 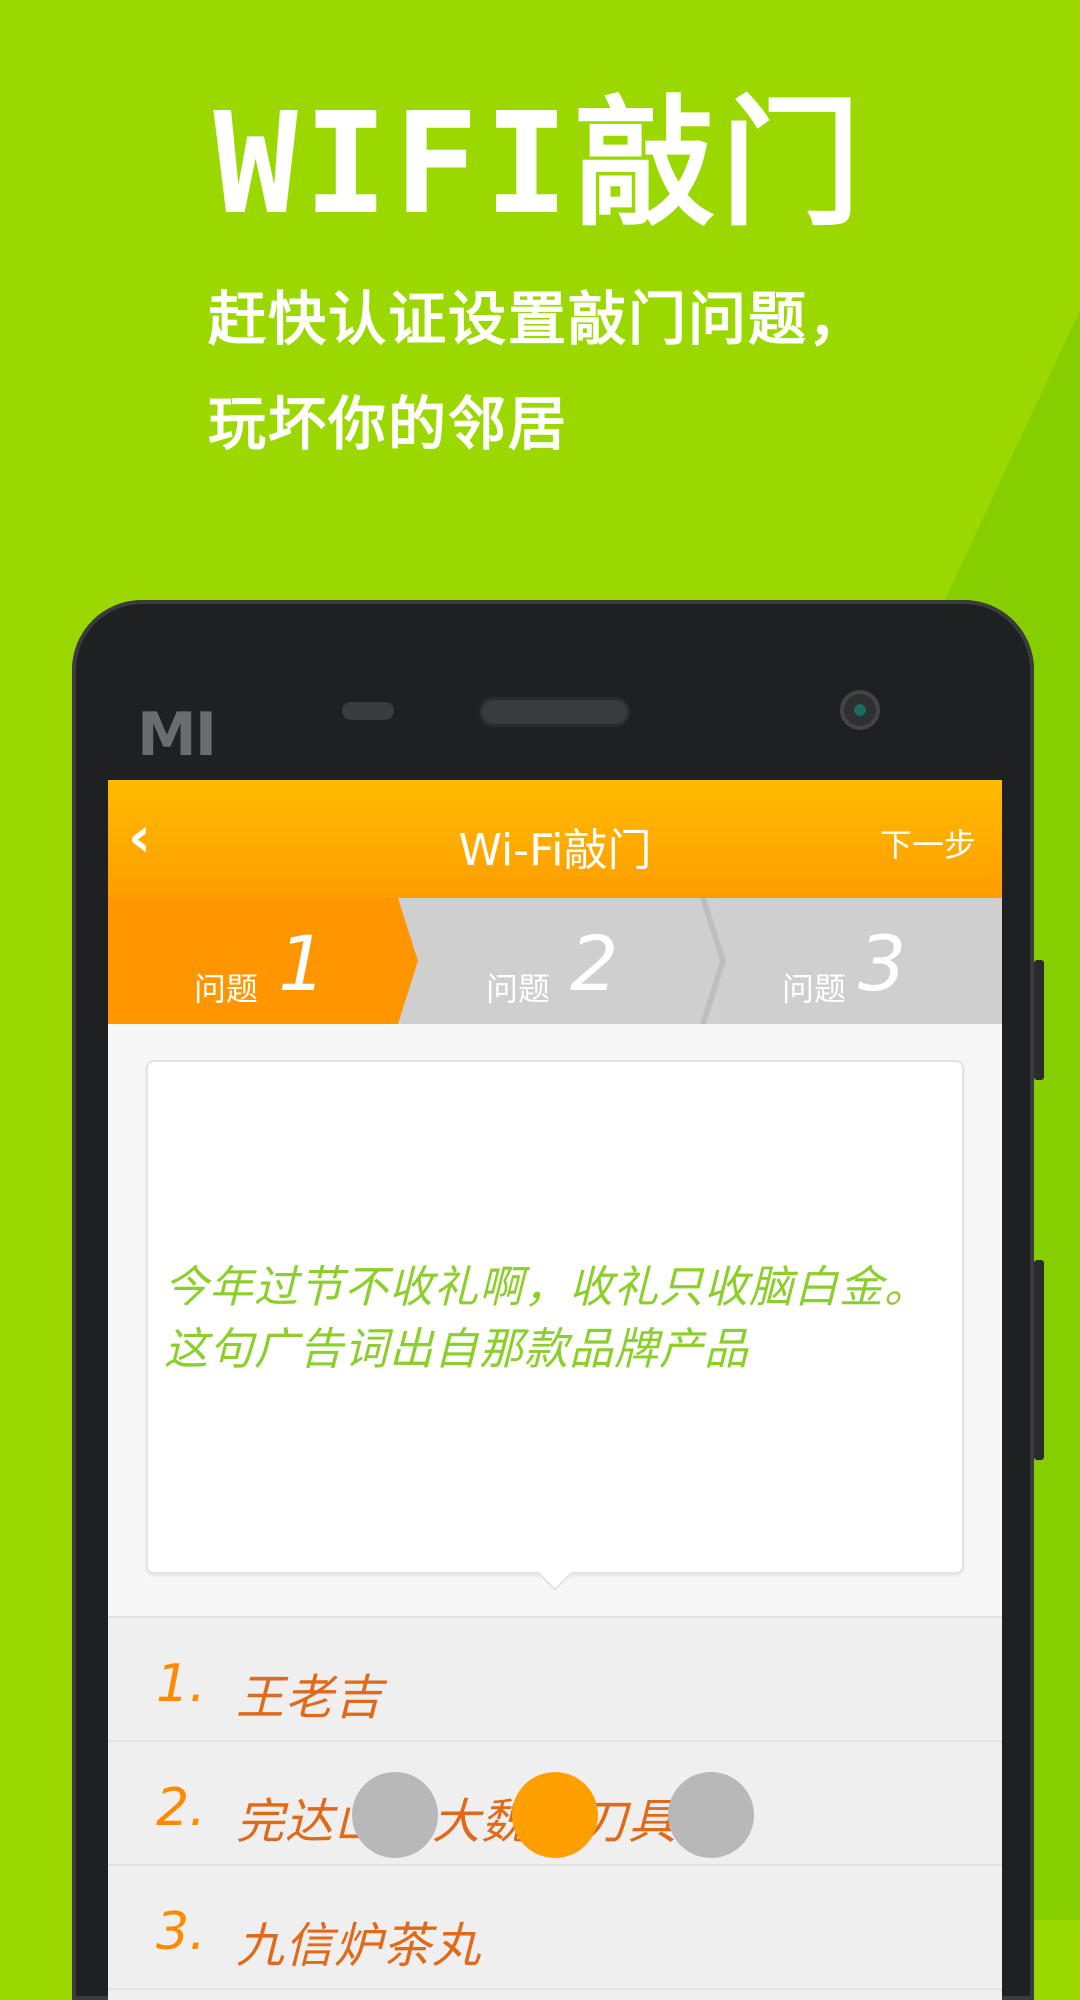 I want to click on hero-subtitle-line2: 玩坏你的邻居, so click(x=388, y=424).